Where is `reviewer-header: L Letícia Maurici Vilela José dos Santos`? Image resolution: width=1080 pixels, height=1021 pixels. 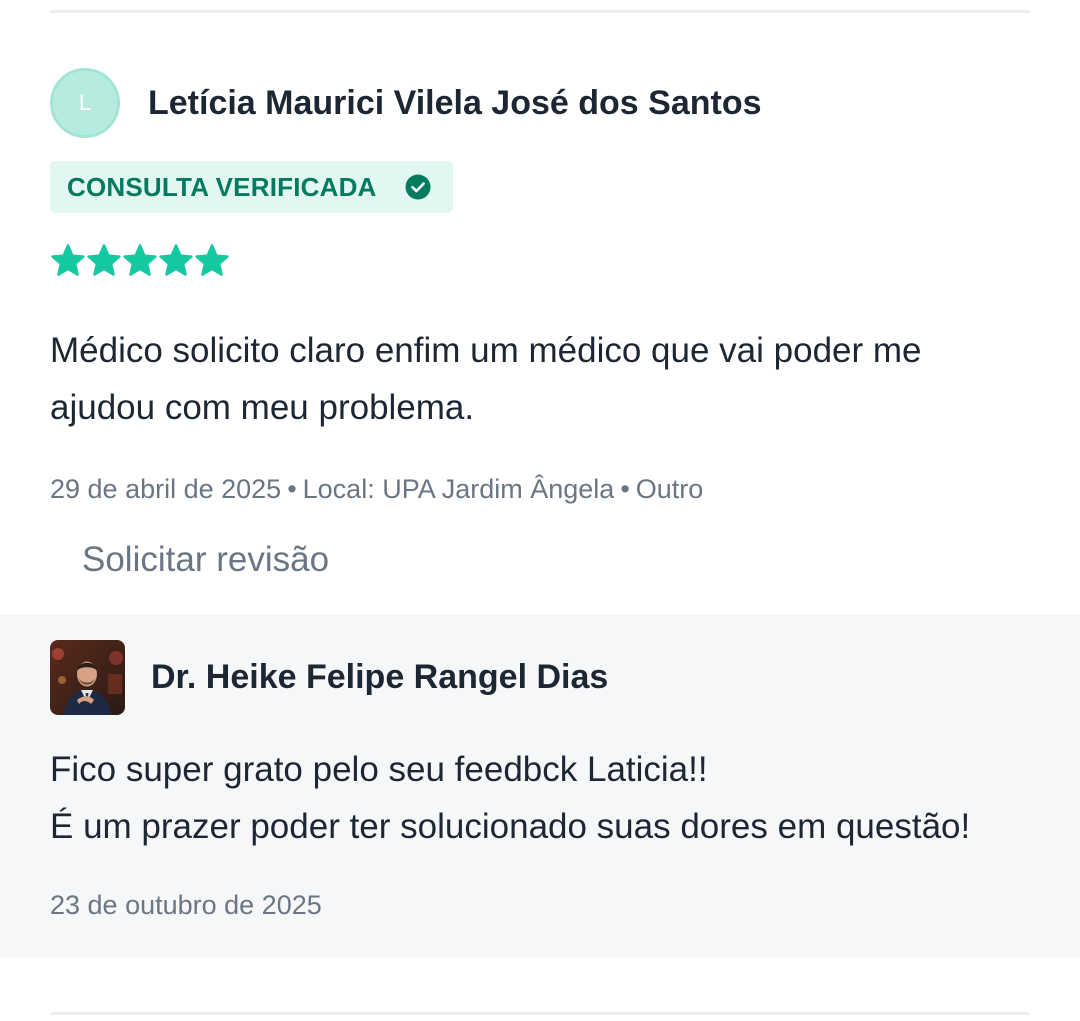
reviewer-header: L Letícia Maurici Vilela José dos Santos is located at coordinates (406, 103).